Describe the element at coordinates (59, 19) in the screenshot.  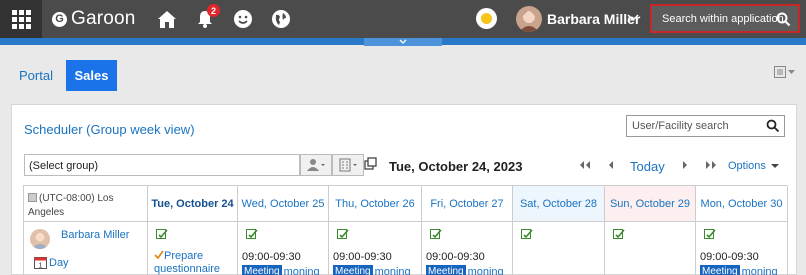
I see `logo-mark: G` at that location.